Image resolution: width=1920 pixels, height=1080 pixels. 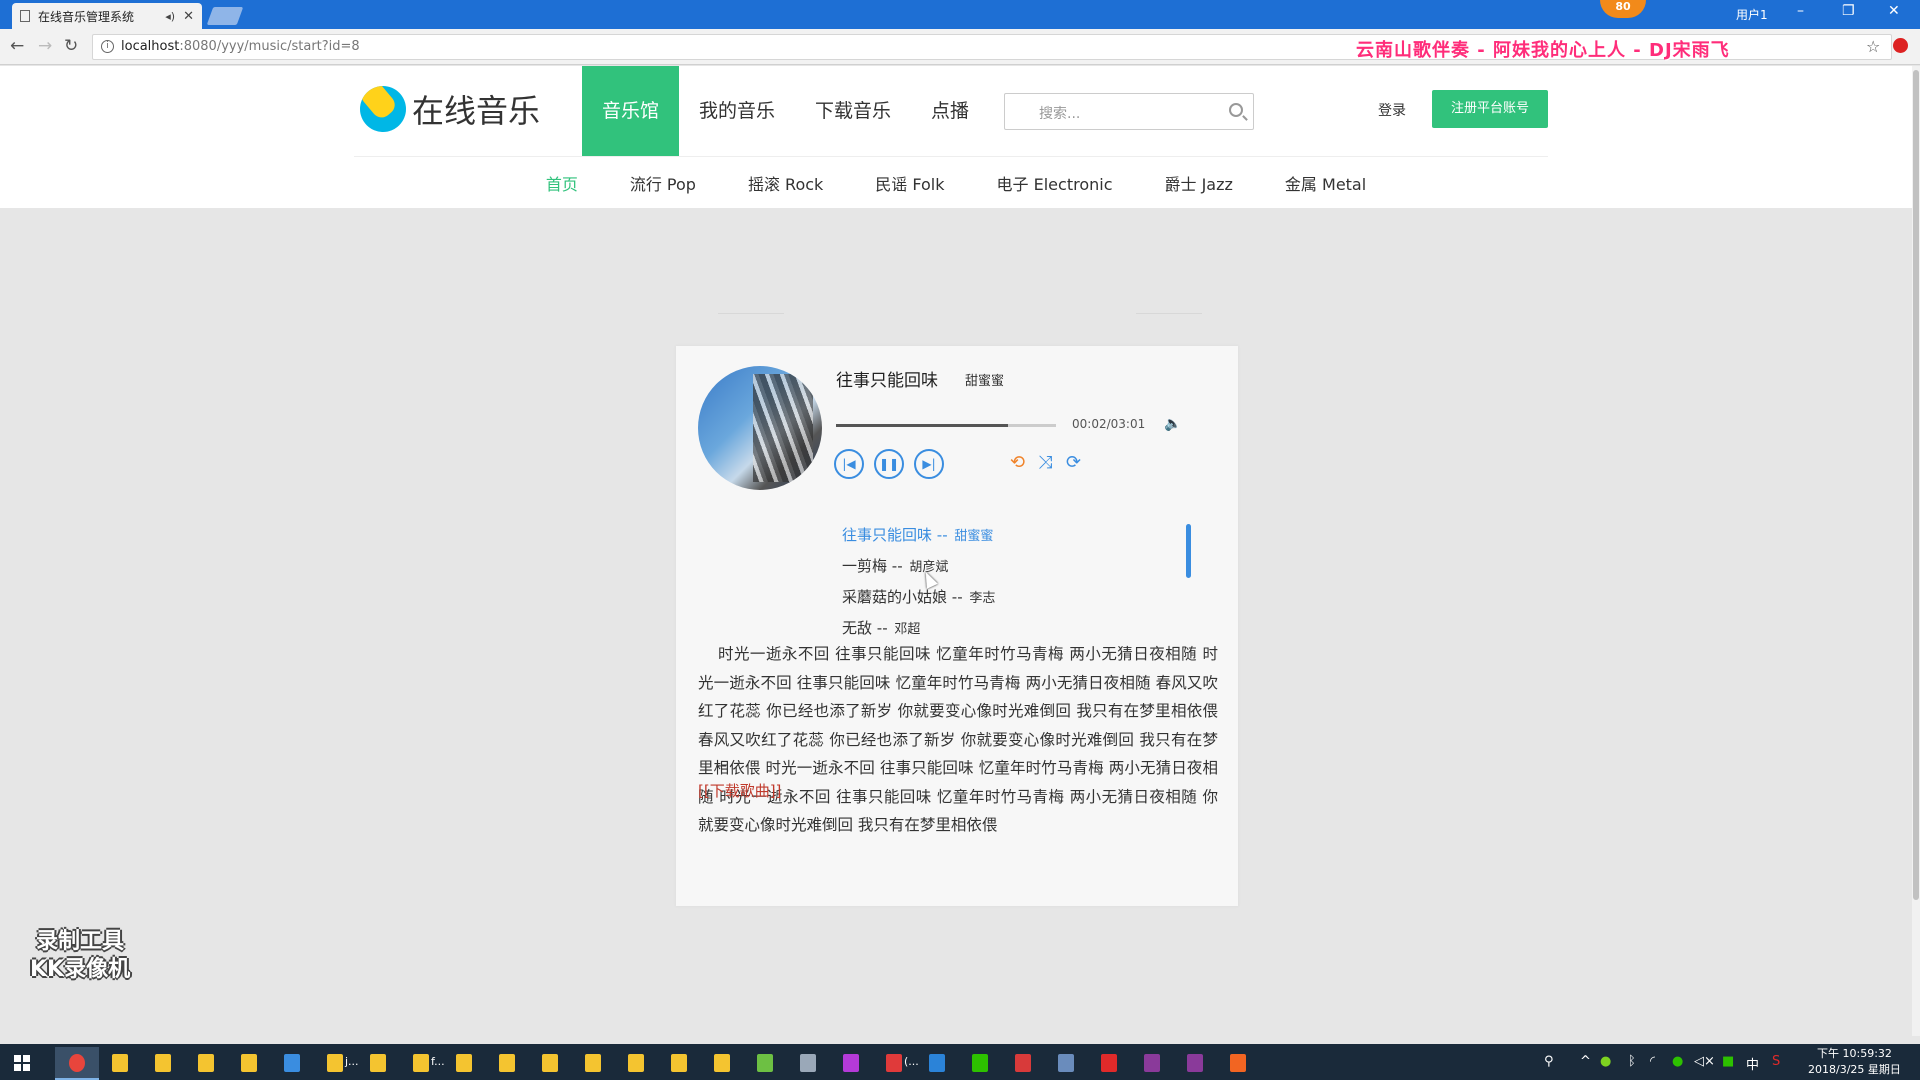 What do you see at coordinates (853, 111) in the screenshot?
I see `nav-item: 下载音乐` at bounding box center [853, 111].